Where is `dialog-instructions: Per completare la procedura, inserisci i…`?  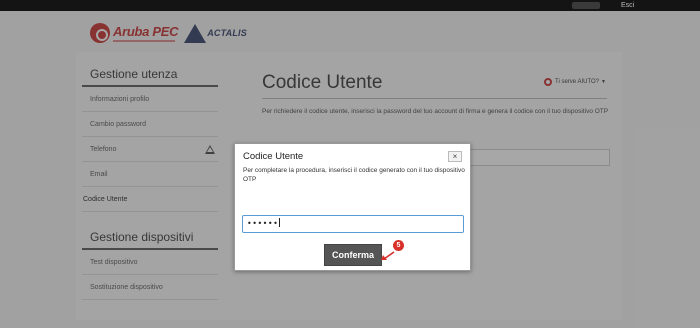 dialog-instructions: Per completare la procedura, inserisci i… is located at coordinates (354, 175).